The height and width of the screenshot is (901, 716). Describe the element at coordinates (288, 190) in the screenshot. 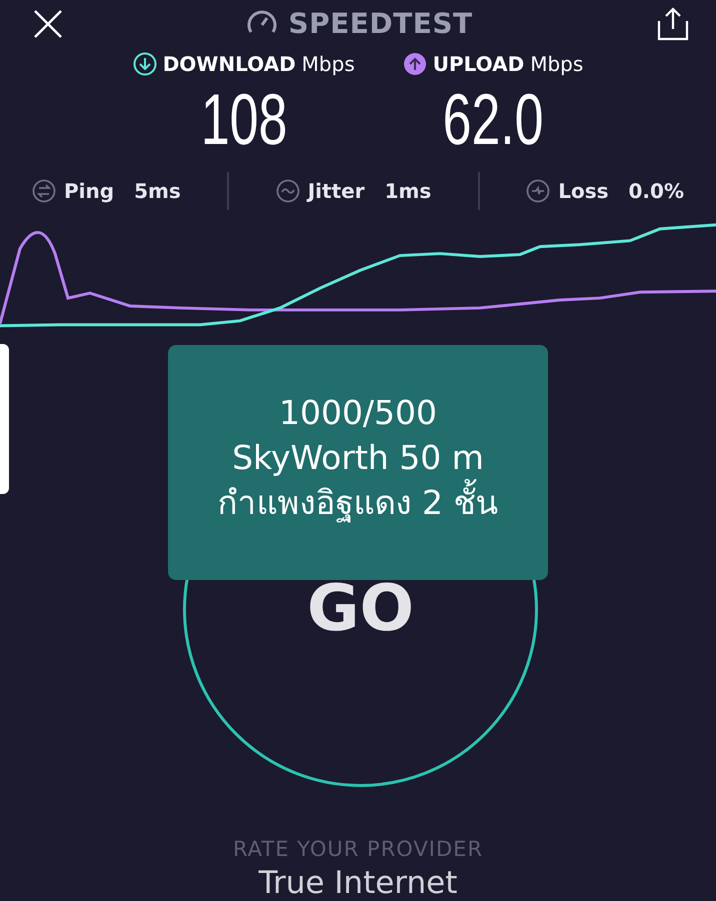

I see `wave-icon` at that location.